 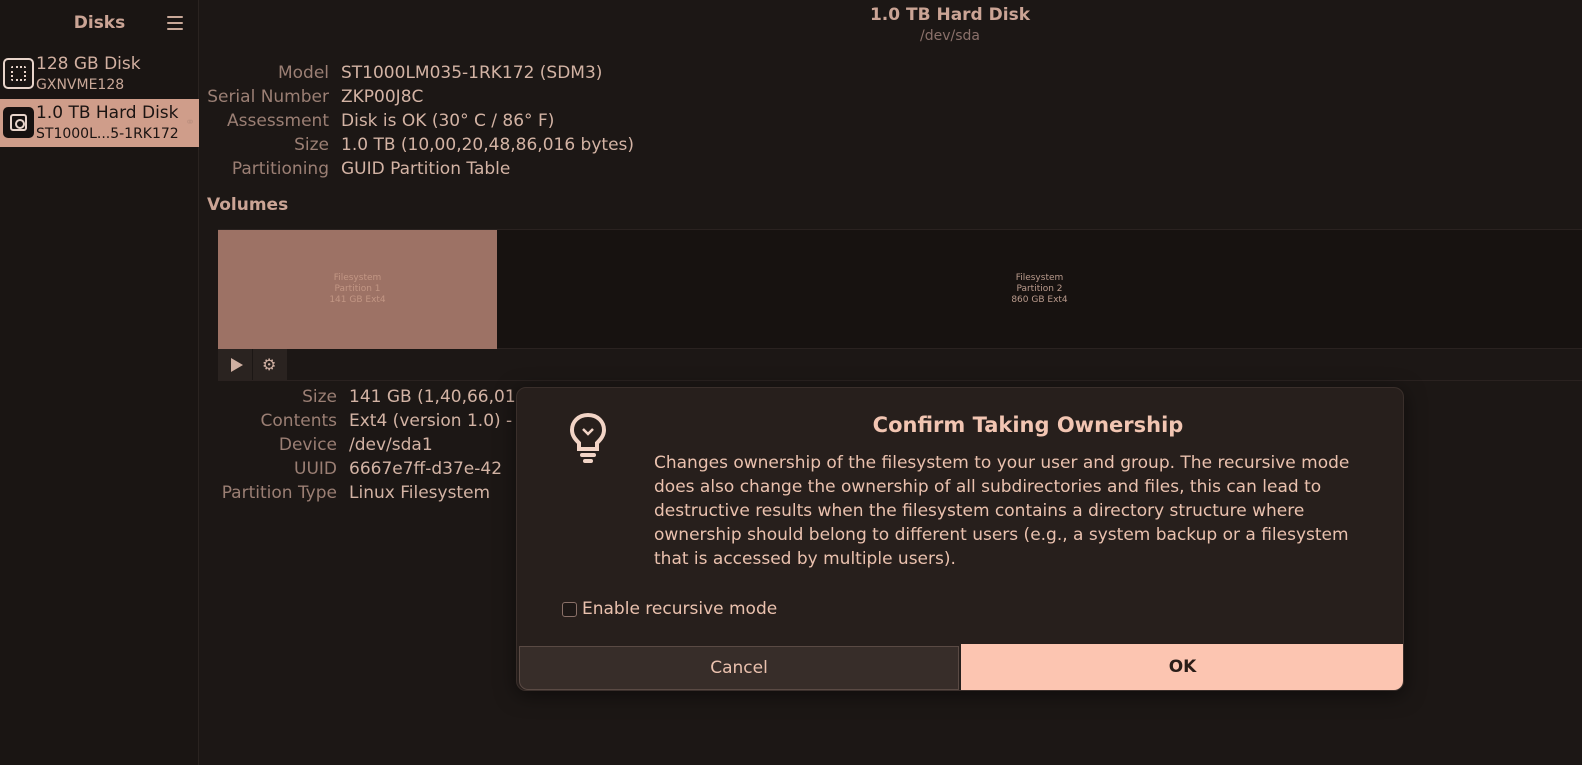 I want to click on partition-2-type: Filesystem, so click(x=1039, y=278).